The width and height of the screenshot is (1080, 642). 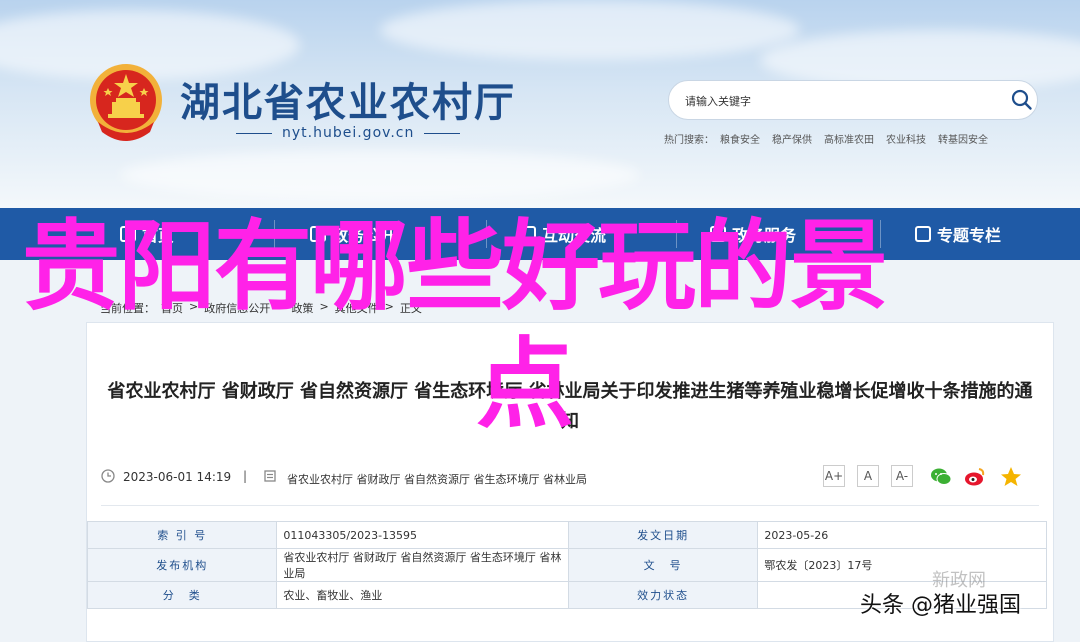 What do you see at coordinates (663, 535) in the screenshot?
I see `info-label: 发文日期` at bounding box center [663, 535].